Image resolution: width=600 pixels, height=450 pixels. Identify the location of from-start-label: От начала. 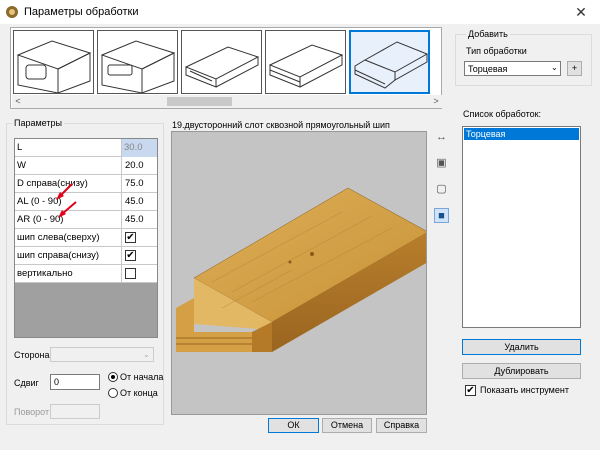
(142, 377).